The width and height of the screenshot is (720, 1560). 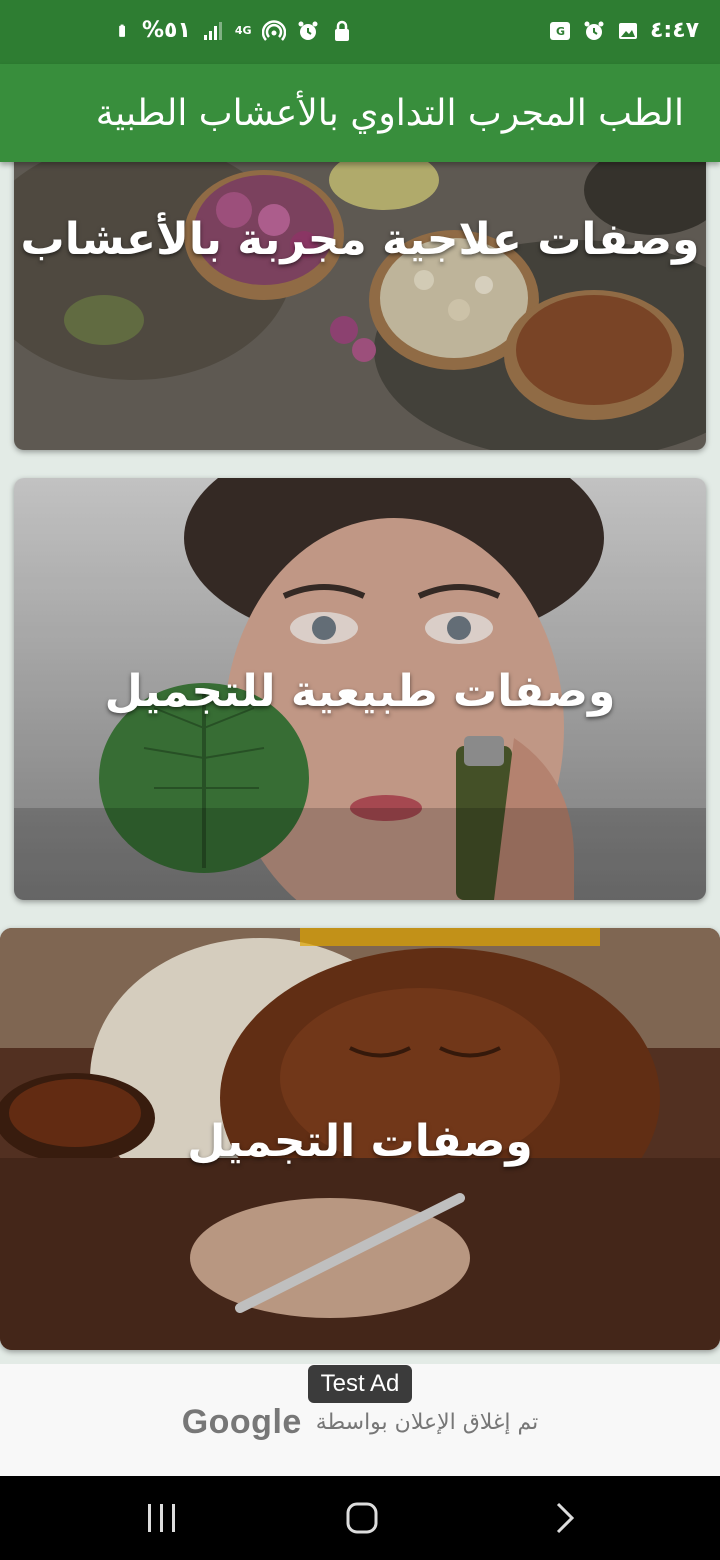 What do you see at coordinates (389, 113) in the screenshot?
I see `app-title: الطب المجرب التداوي بالأعشاب الطبية` at bounding box center [389, 113].